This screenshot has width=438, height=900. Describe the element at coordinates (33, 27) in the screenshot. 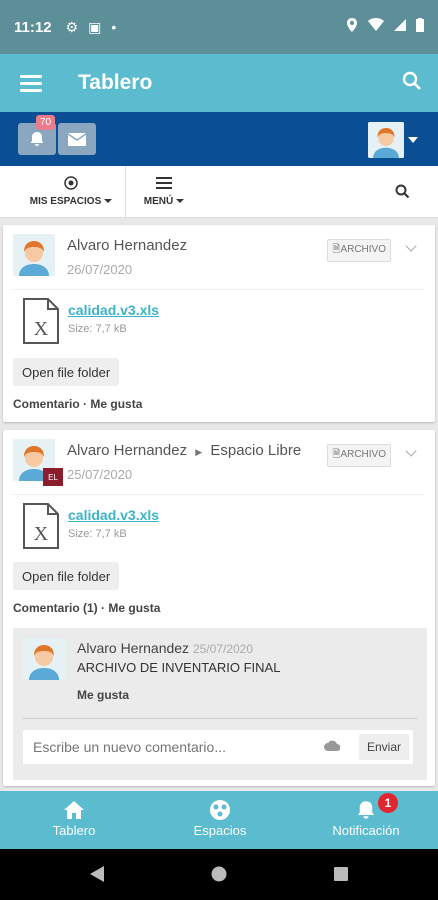

I see `status-time: 11:12` at that location.